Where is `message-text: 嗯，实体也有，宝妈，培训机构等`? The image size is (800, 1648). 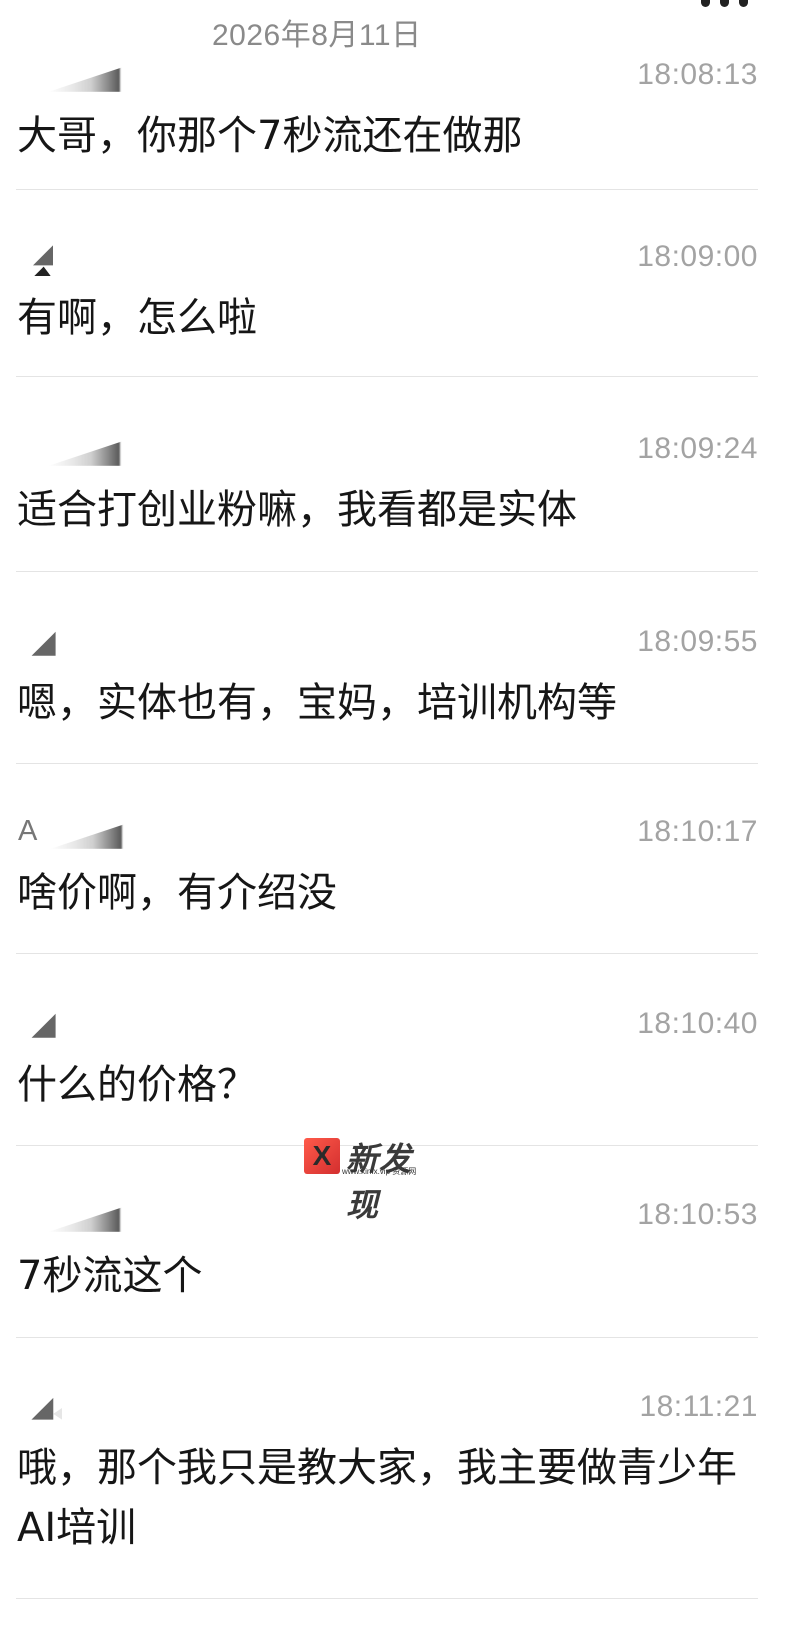 message-text: 嗯，实体也有，宝妈，培训机构等 is located at coordinates (387, 703).